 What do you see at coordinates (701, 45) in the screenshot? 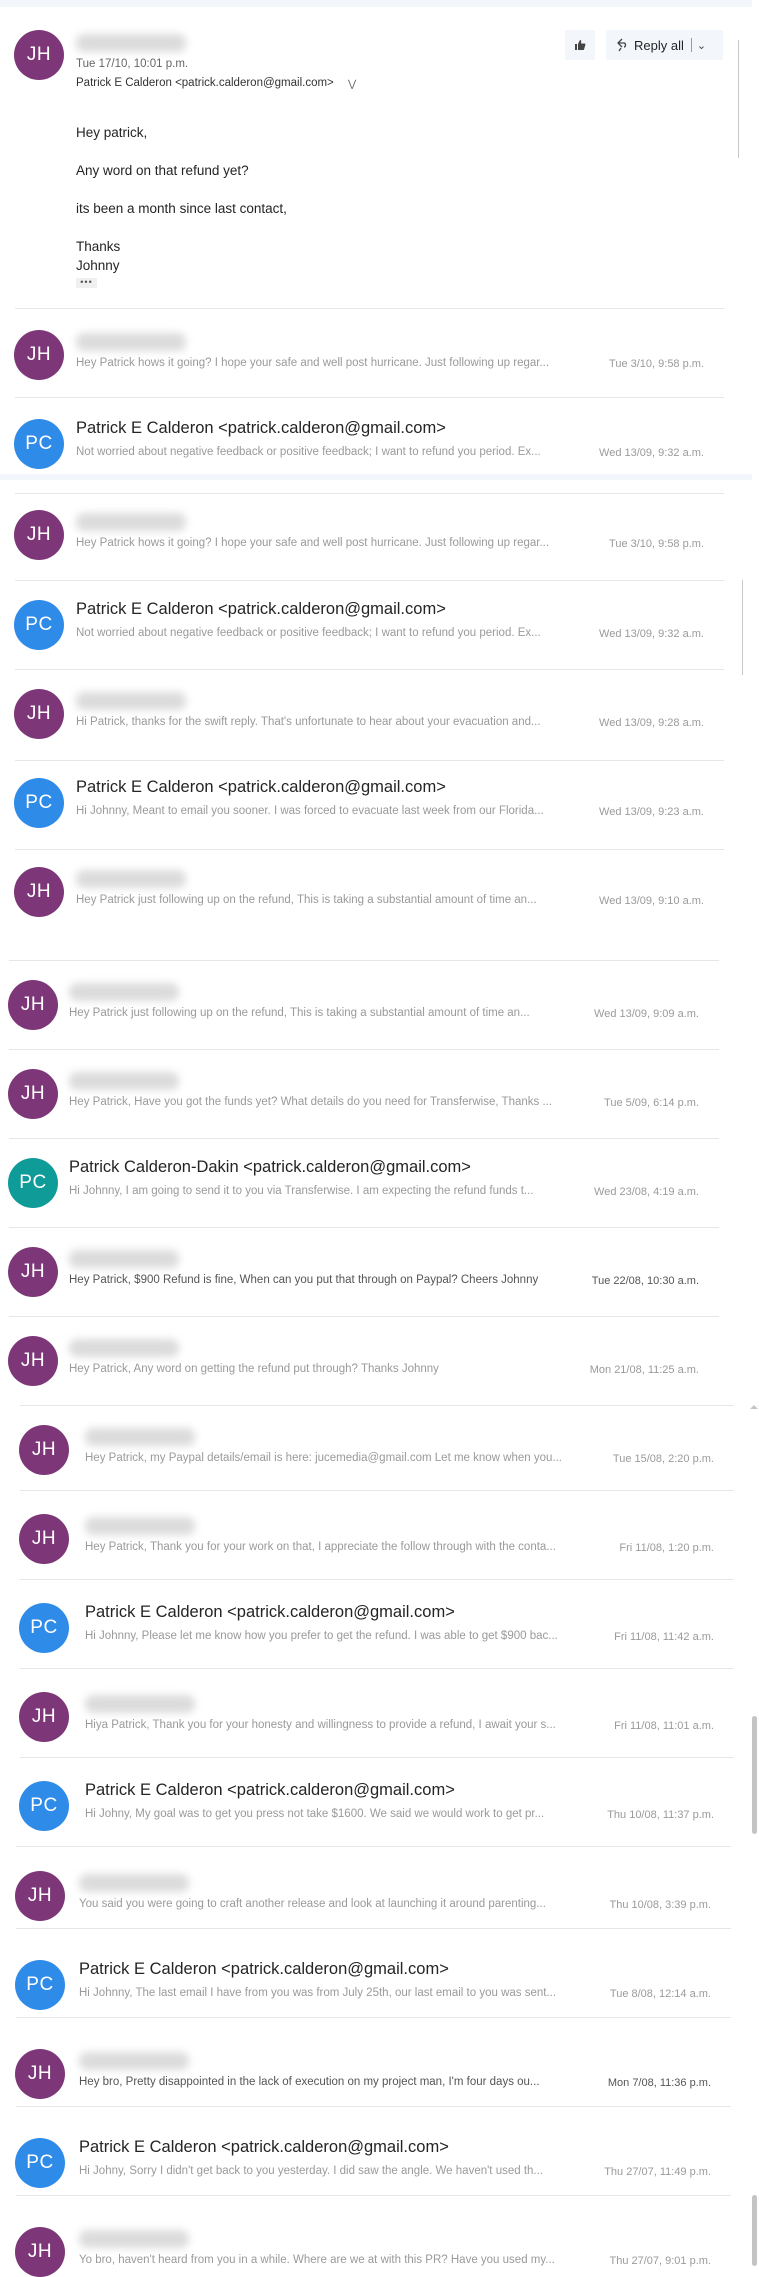
I see `chevron-down-icon: ⌄` at bounding box center [701, 45].